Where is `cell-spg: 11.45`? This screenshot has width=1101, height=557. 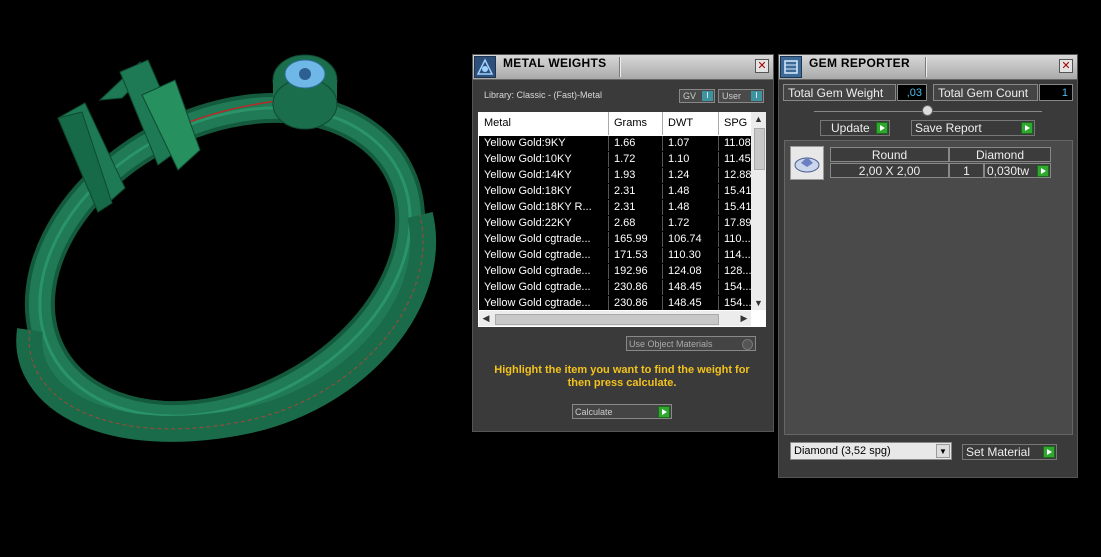 cell-spg: 11.45 is located at coordinates (737, 159).